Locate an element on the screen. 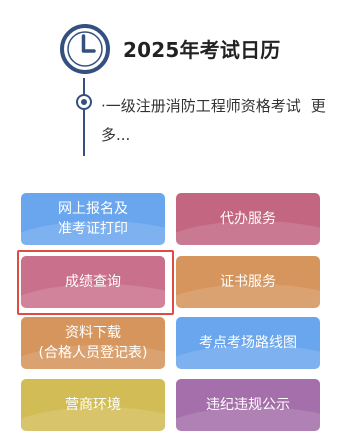 The width and height of the screenshot is (342, 448). timeline-dot is located at coordinates (84, 102).